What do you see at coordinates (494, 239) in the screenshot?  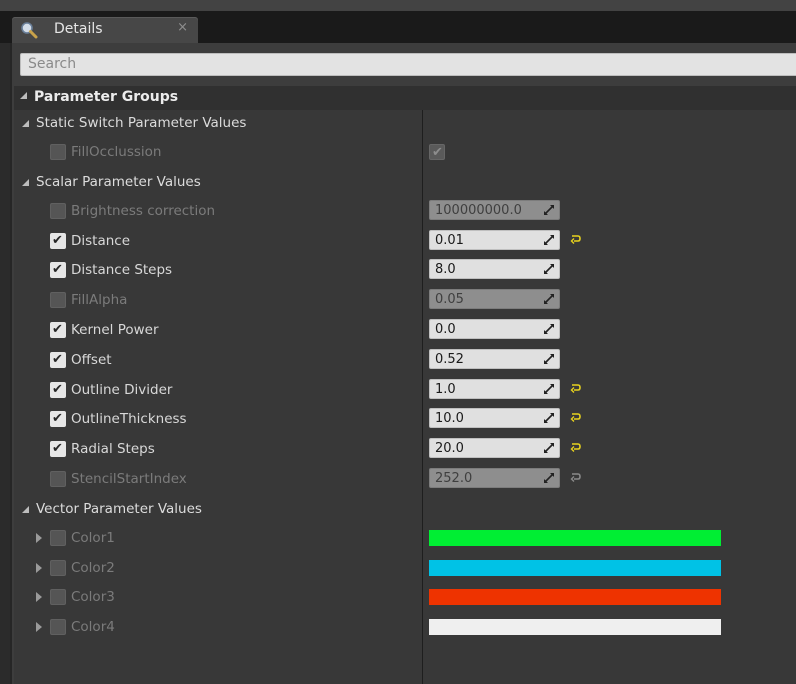 I see `numeric-input: 0.01` at bounding box center [494, 239].